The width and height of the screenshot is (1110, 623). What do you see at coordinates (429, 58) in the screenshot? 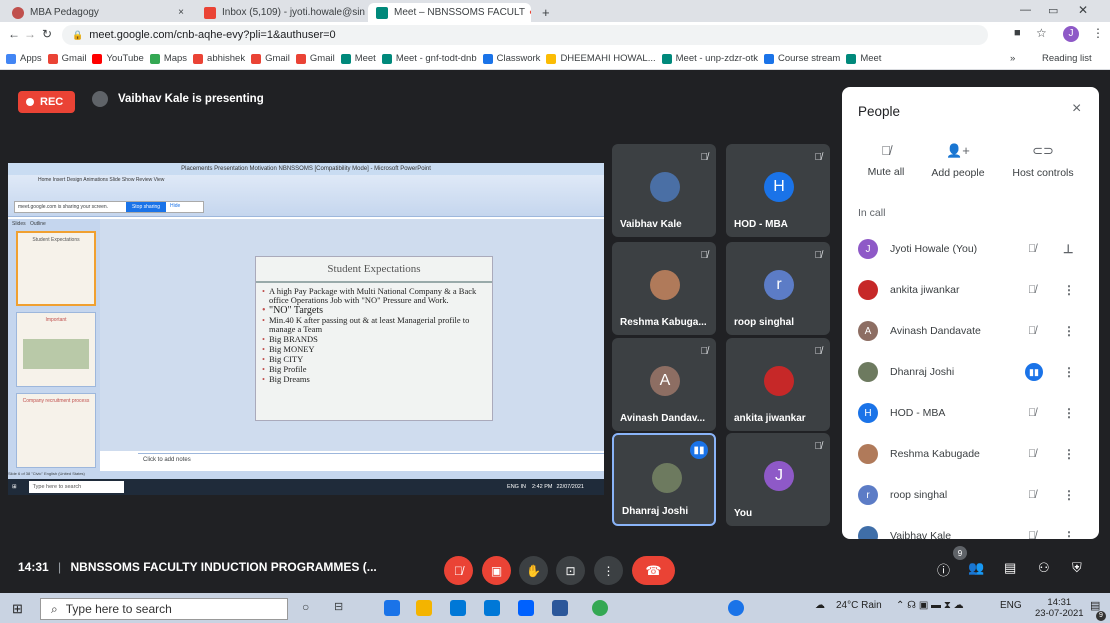
I see `bookmark-item: Meet - gnf-todt-dnb` at bounding box center [429, 58].